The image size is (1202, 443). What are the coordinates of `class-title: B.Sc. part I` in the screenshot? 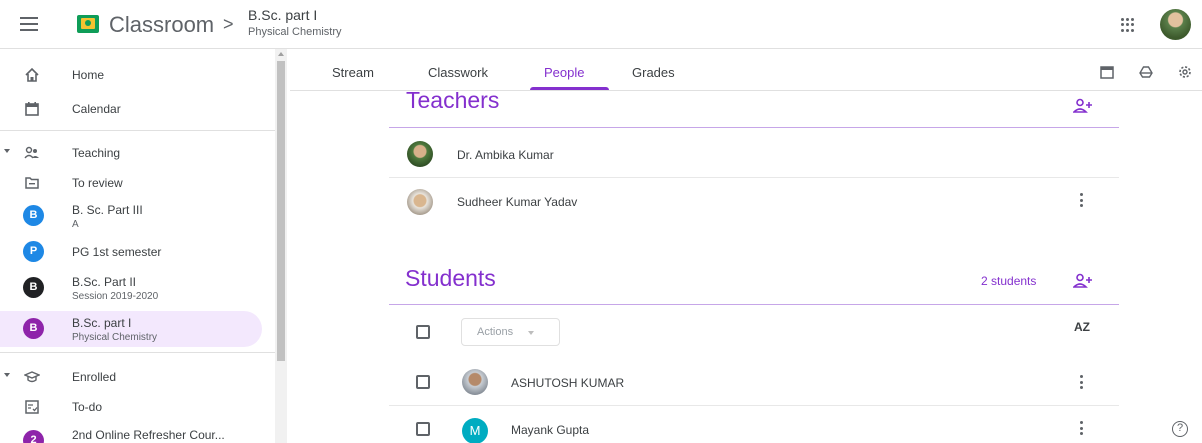 It's located at (282, 15).